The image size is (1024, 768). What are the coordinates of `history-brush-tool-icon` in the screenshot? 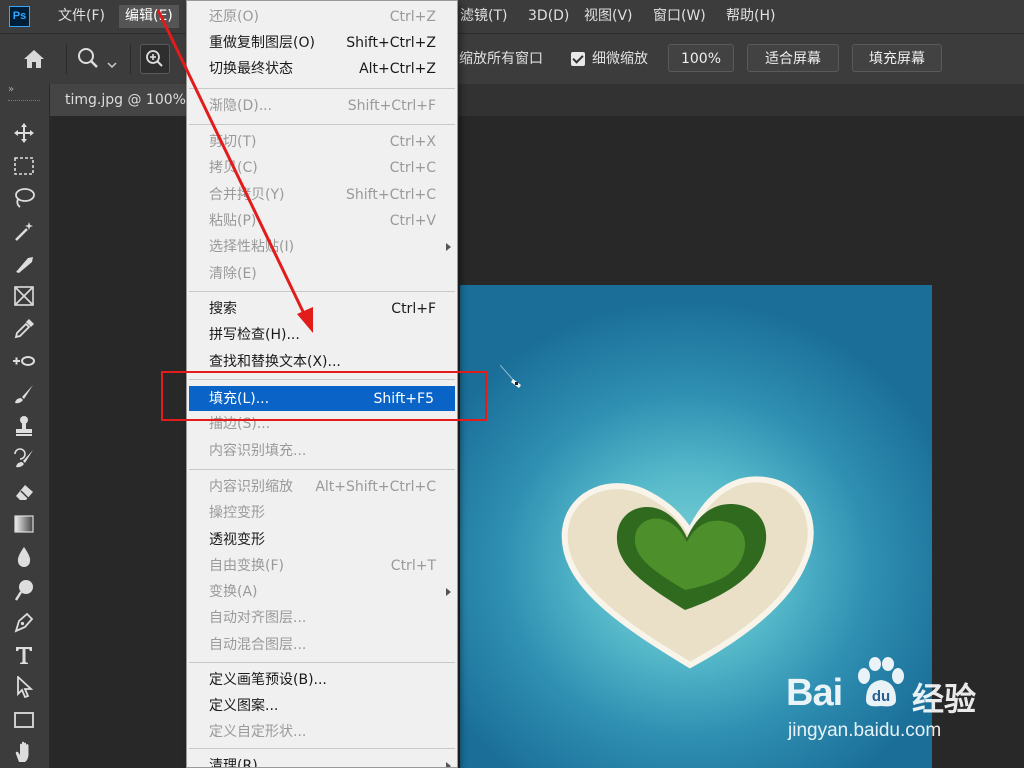 It's located at (24, 459).